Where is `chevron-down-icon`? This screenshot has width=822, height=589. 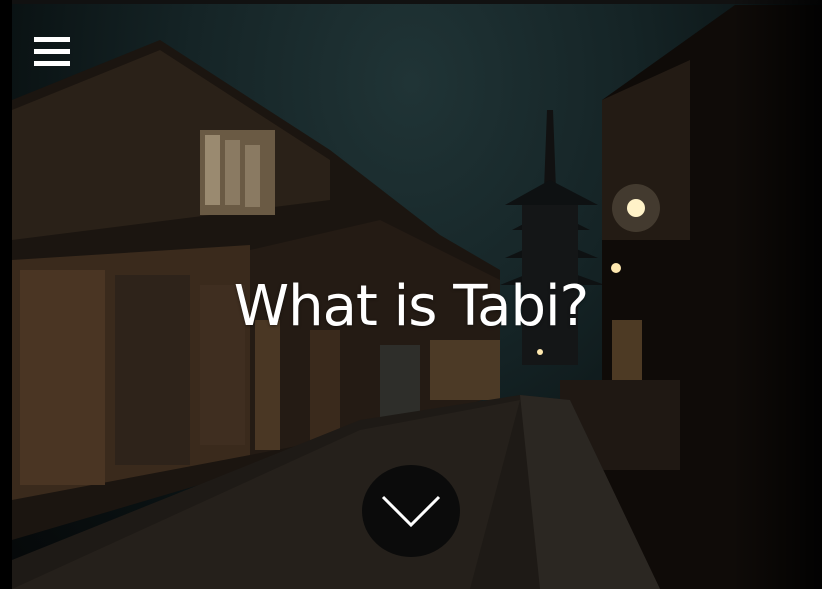 chevron-down-icon is located at coordinates (411, 511).